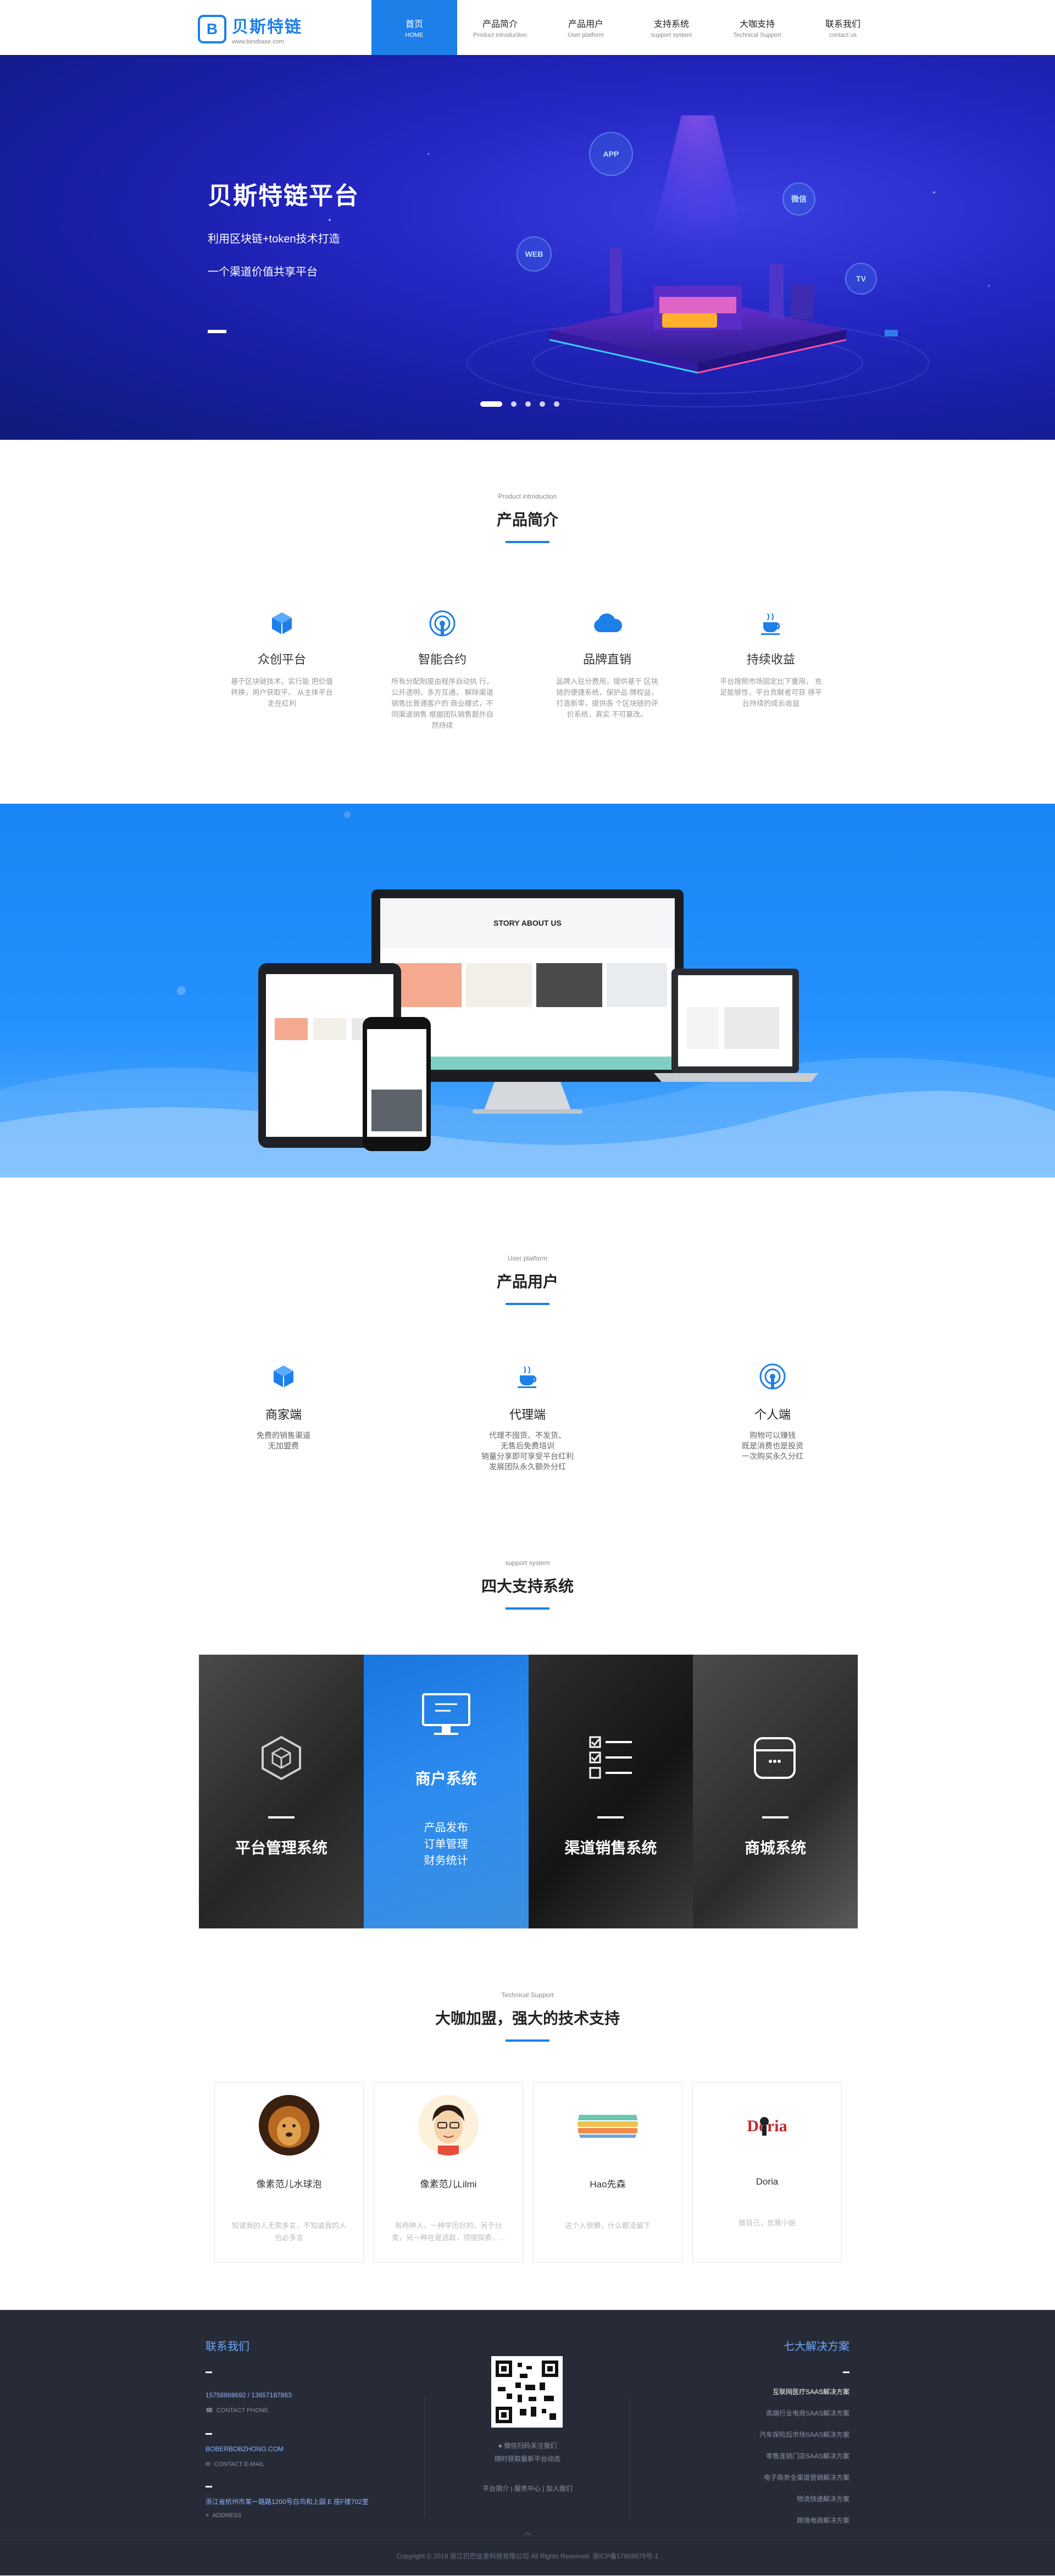 The height and width of the screenshot is (2576, 1055). Describe the element at coordinates (767, 2181) in the screenshot. I see `expert-name: Doria` at that location.